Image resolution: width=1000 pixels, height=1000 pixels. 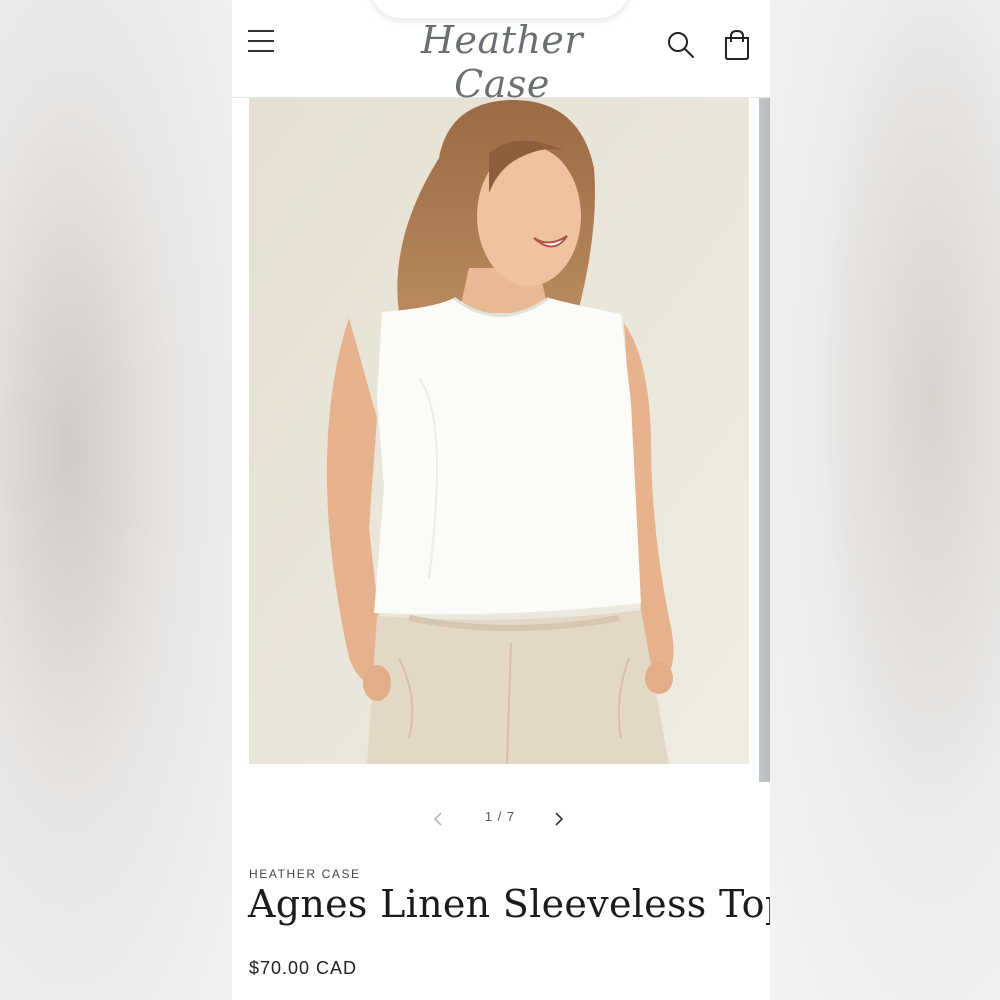 I want to click on gallery-pager: 1 / 7, so click(x=501, y=818).